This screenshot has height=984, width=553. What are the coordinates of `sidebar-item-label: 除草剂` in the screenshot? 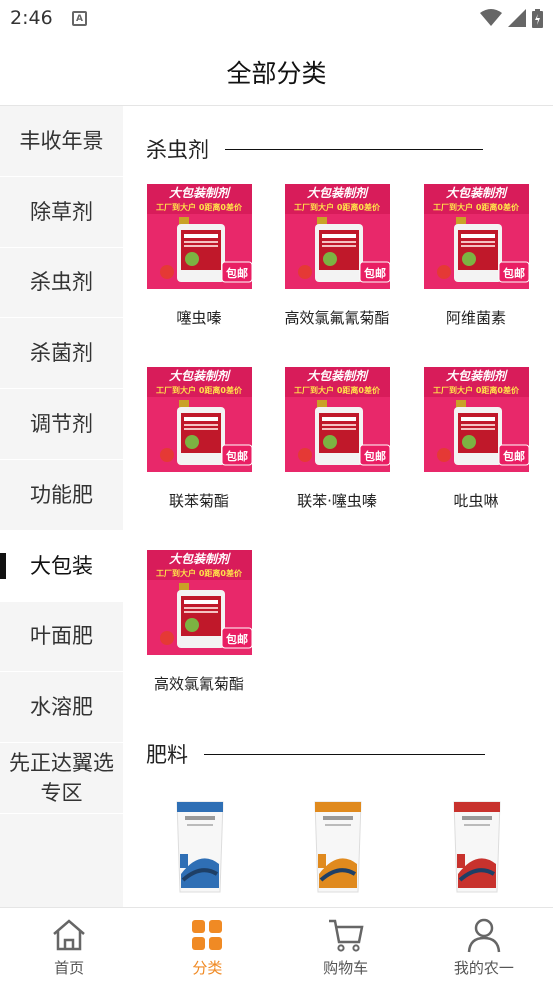 It's located at (61, 211).